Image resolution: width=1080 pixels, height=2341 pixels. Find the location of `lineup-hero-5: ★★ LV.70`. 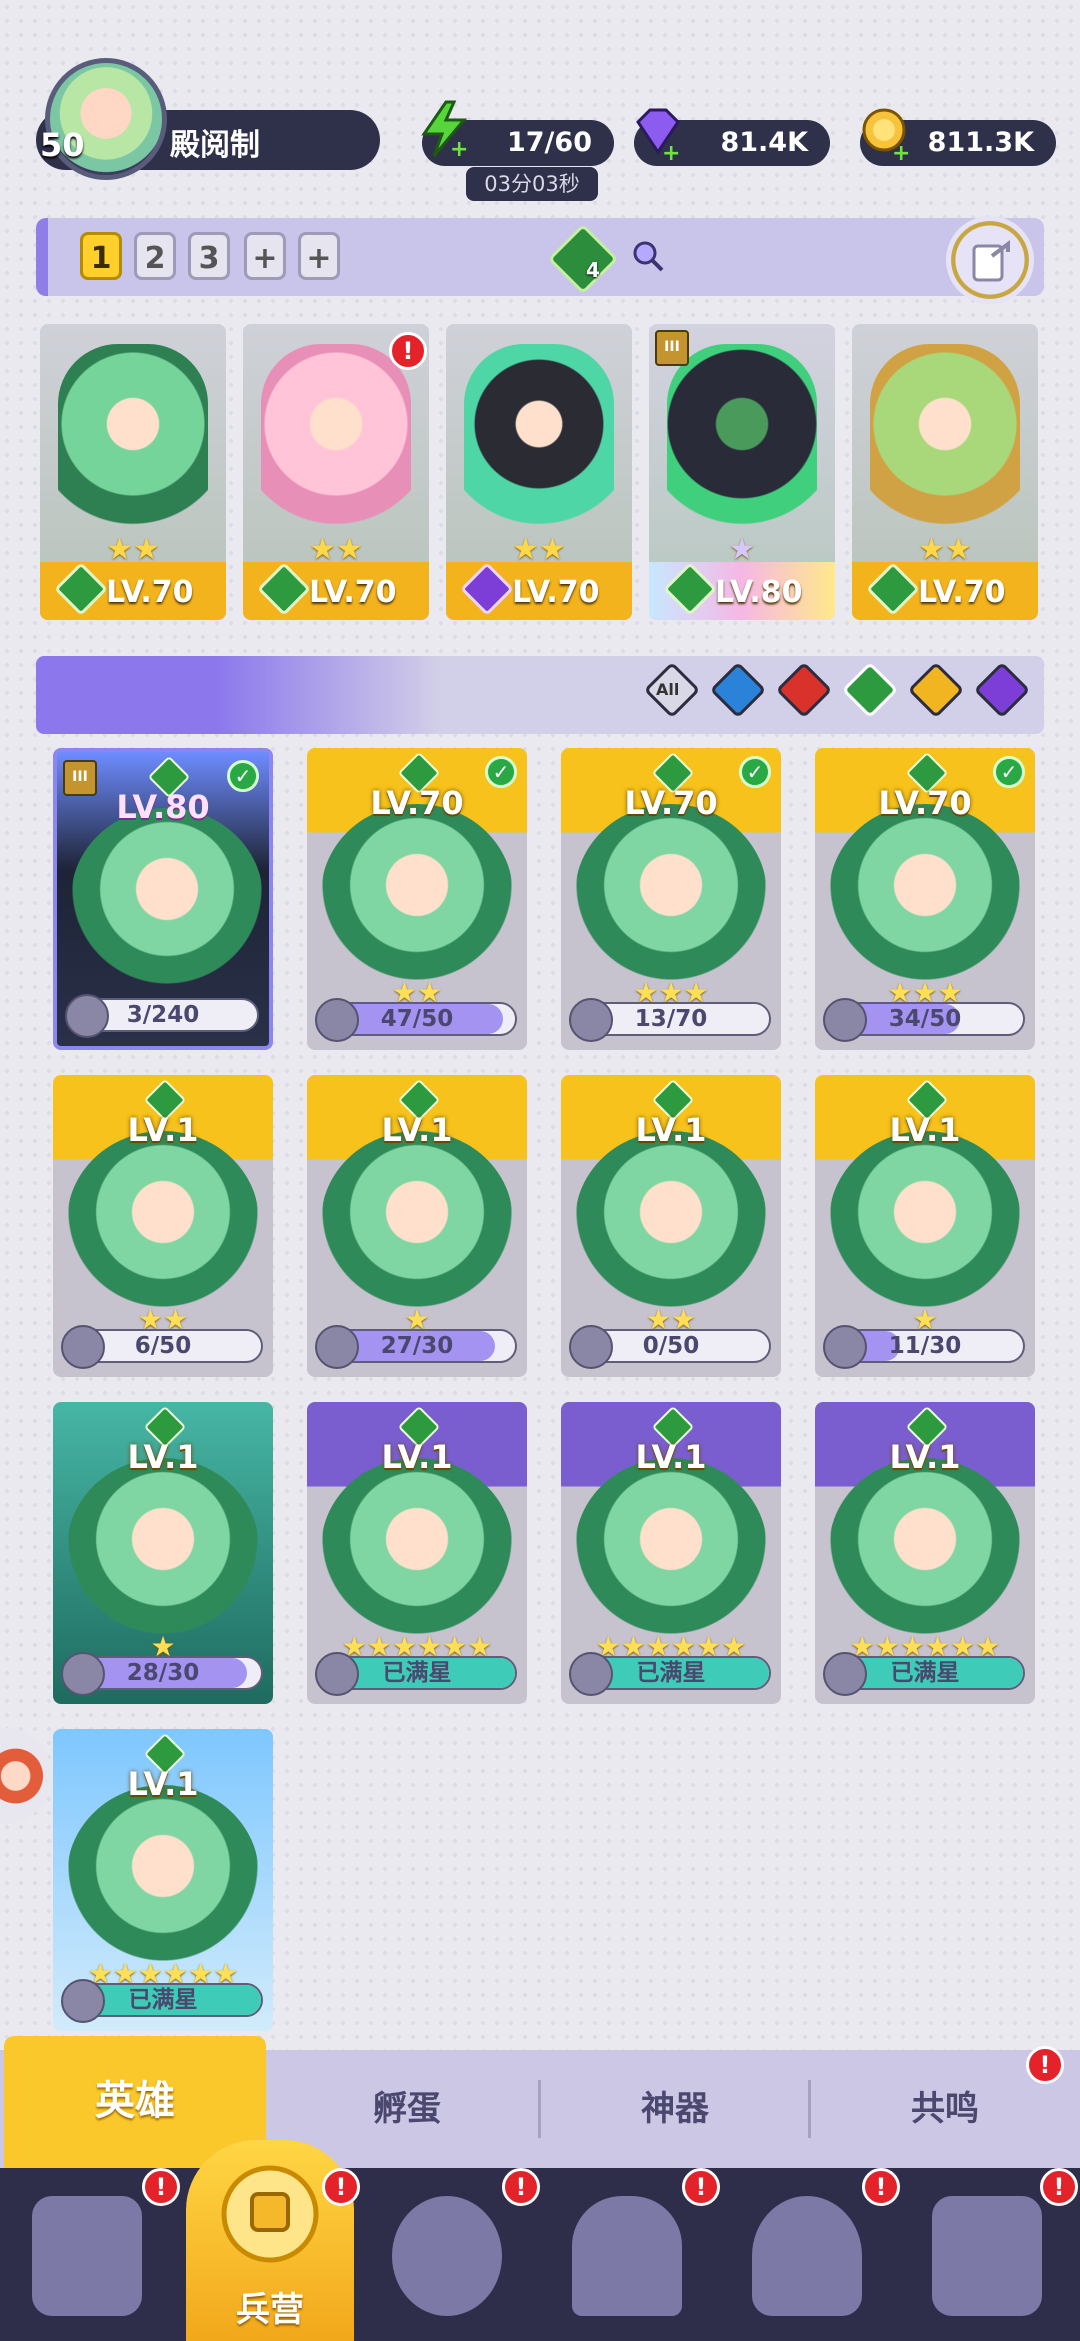

lineup-hero-5: ★★ LV.70 is located at coordinates (945, 472).